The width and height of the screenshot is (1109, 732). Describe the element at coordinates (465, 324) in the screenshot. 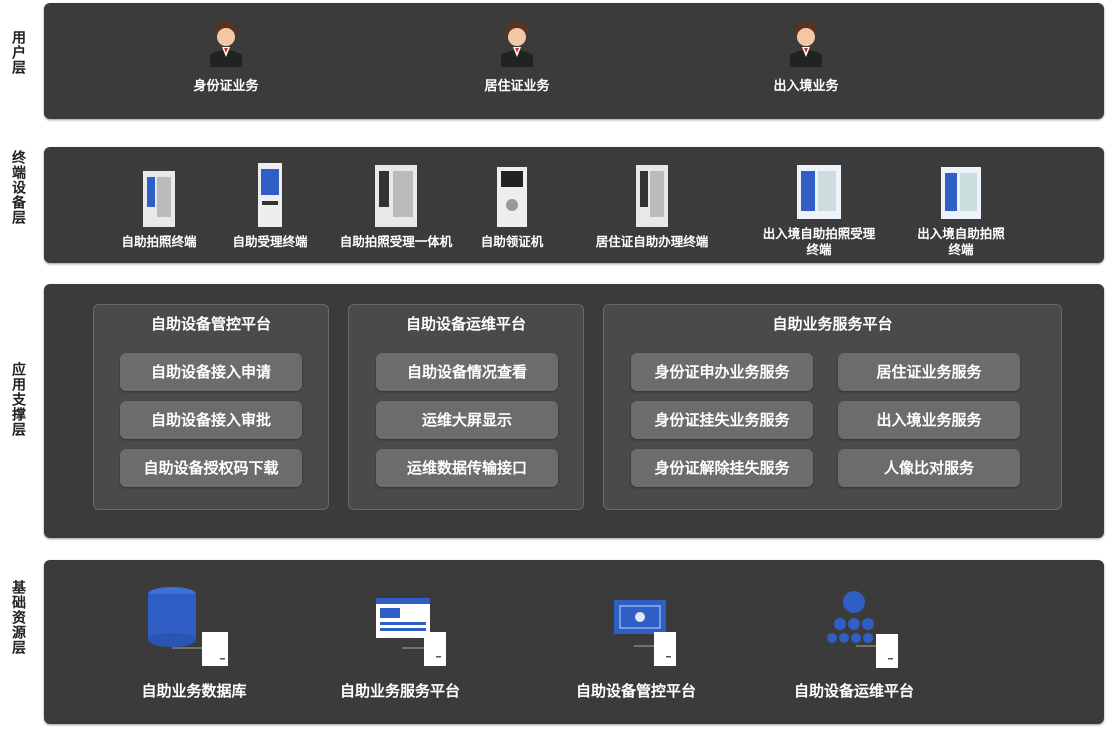

I see `ops-platform-title: 自助设备运维平台` at that location.